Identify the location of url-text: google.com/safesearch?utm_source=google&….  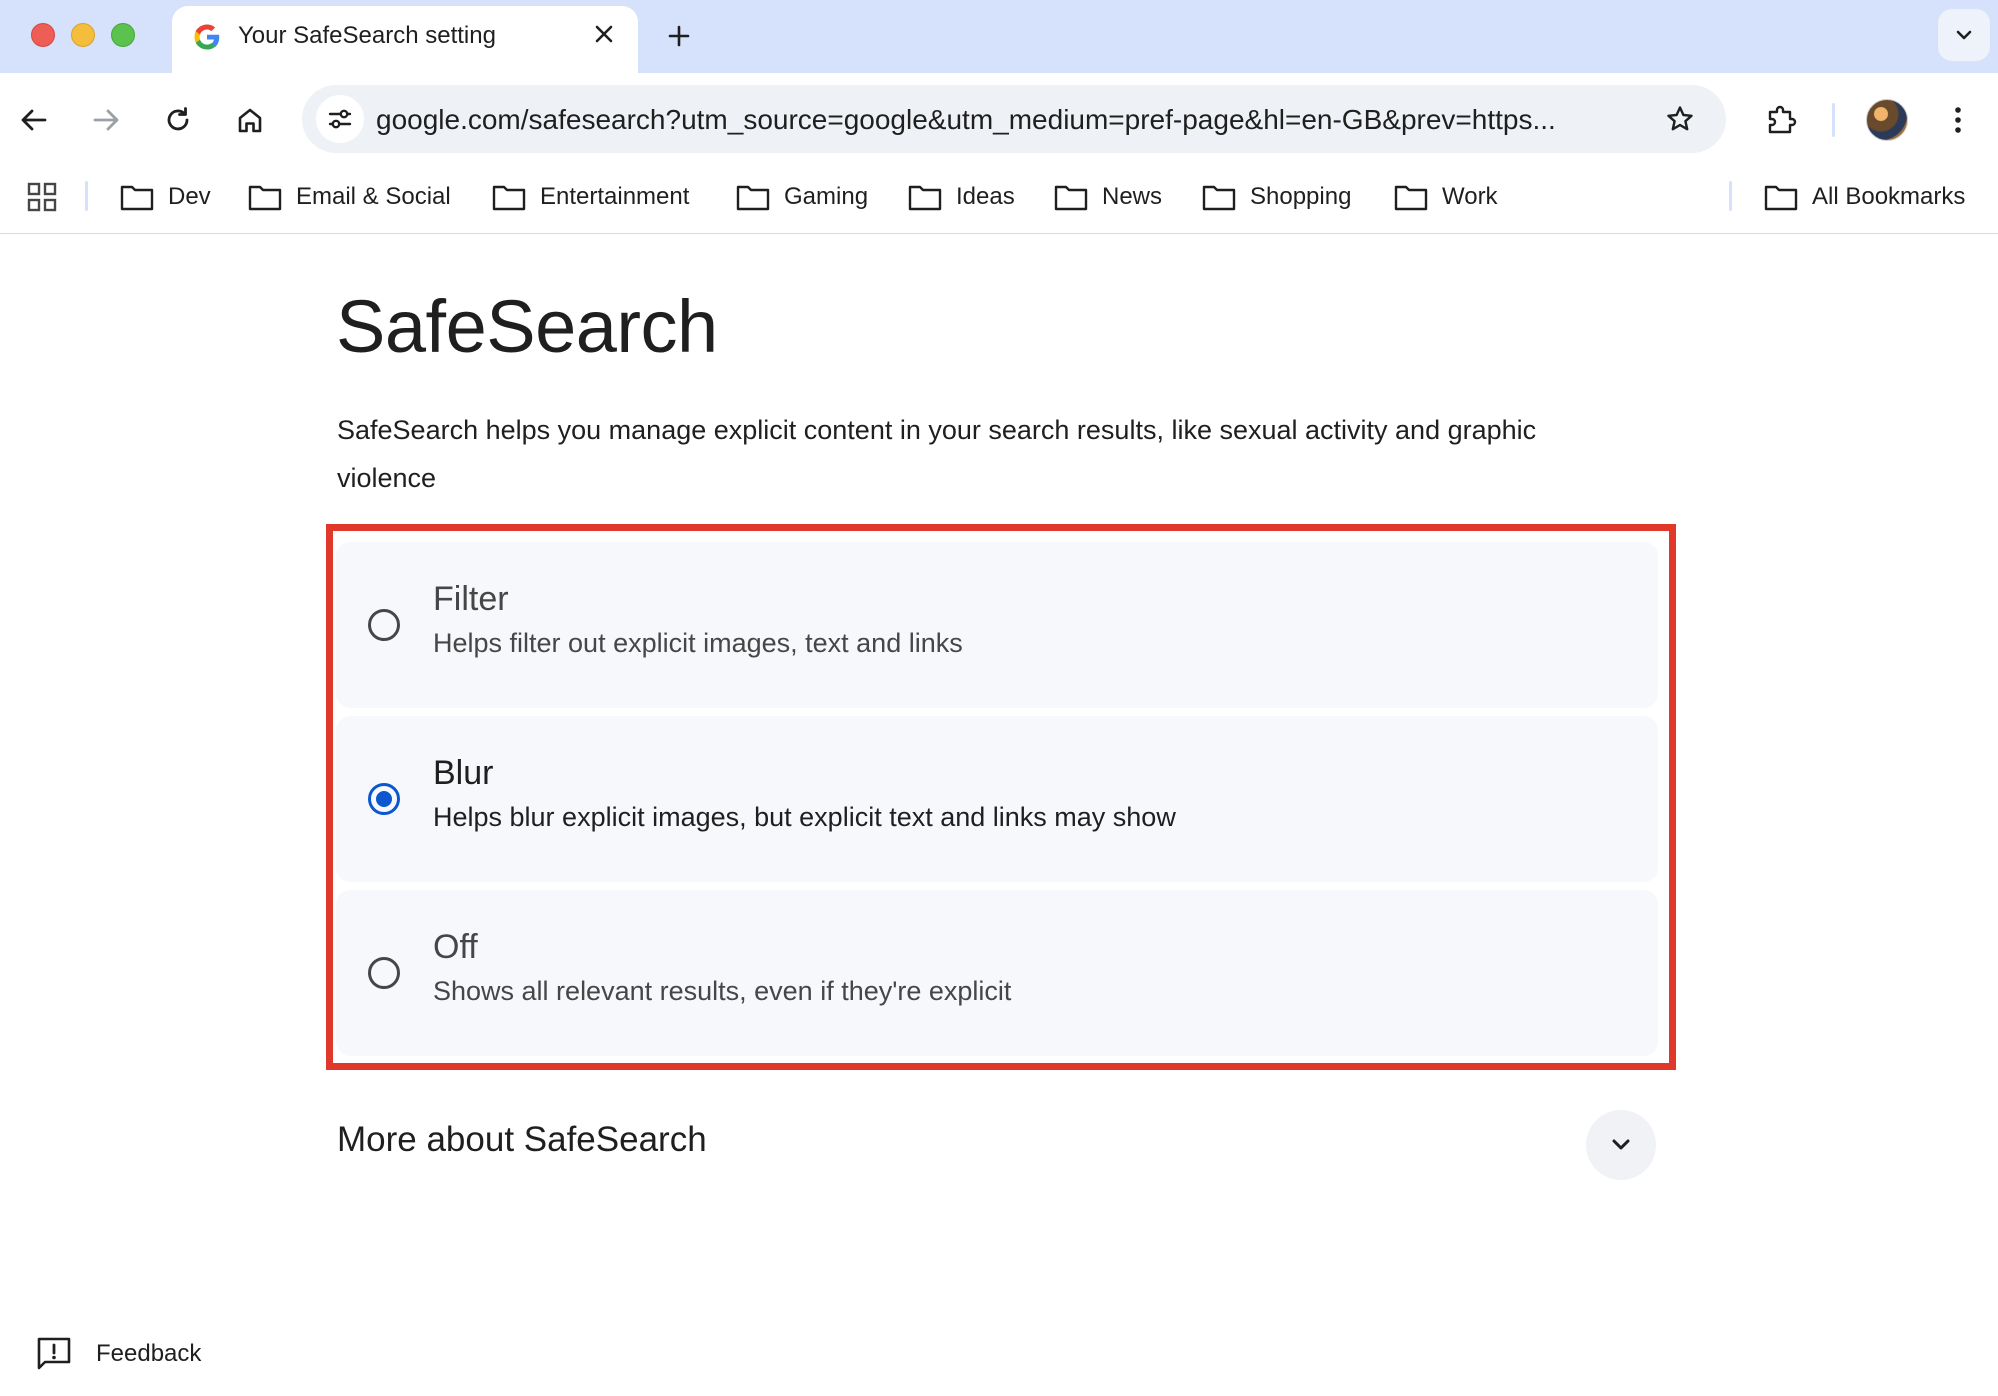
(1007, 120).